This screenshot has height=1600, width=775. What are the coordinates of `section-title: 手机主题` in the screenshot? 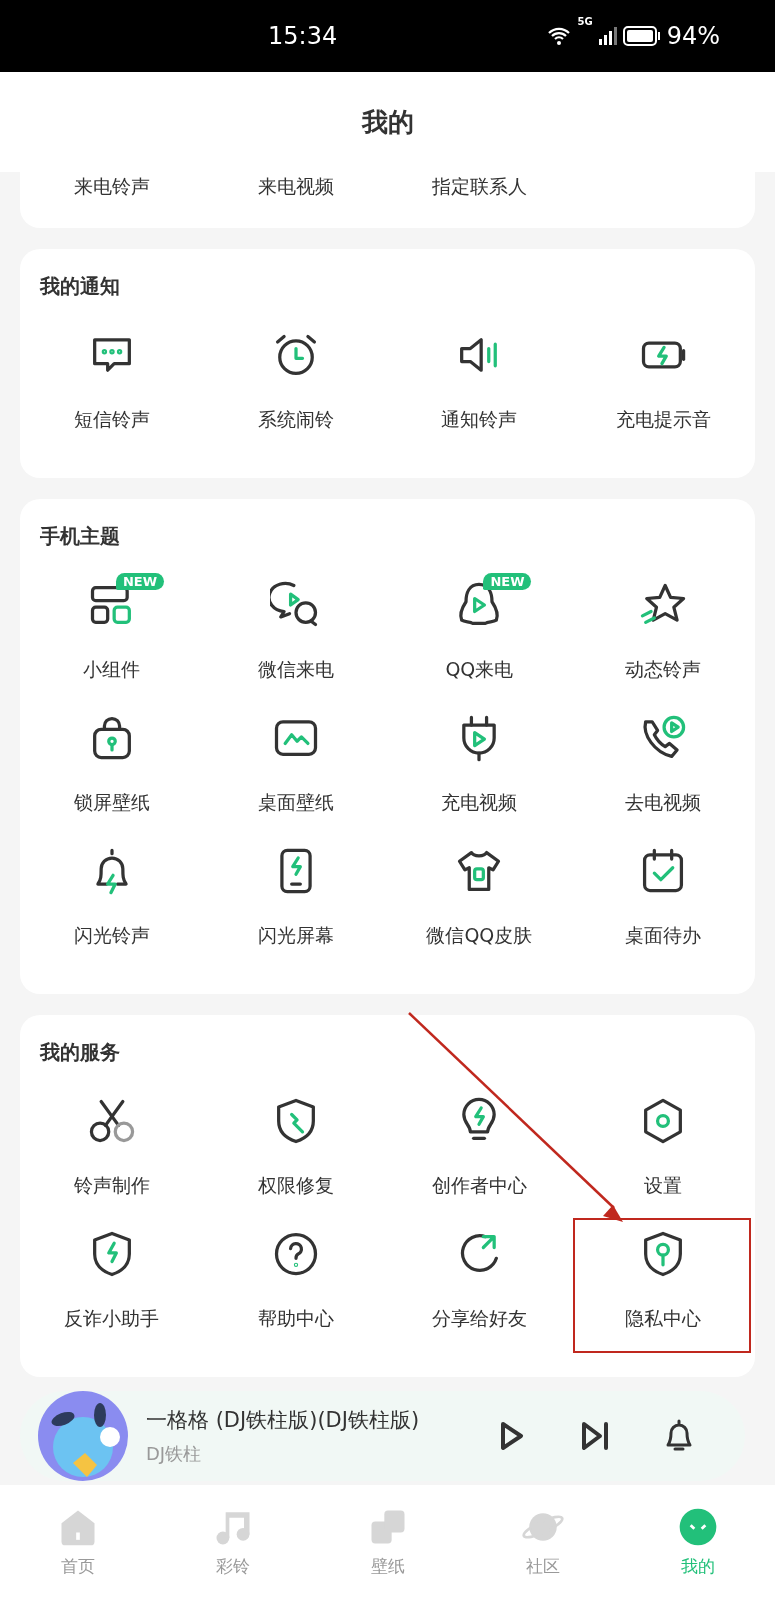 It's located at (80, 536).